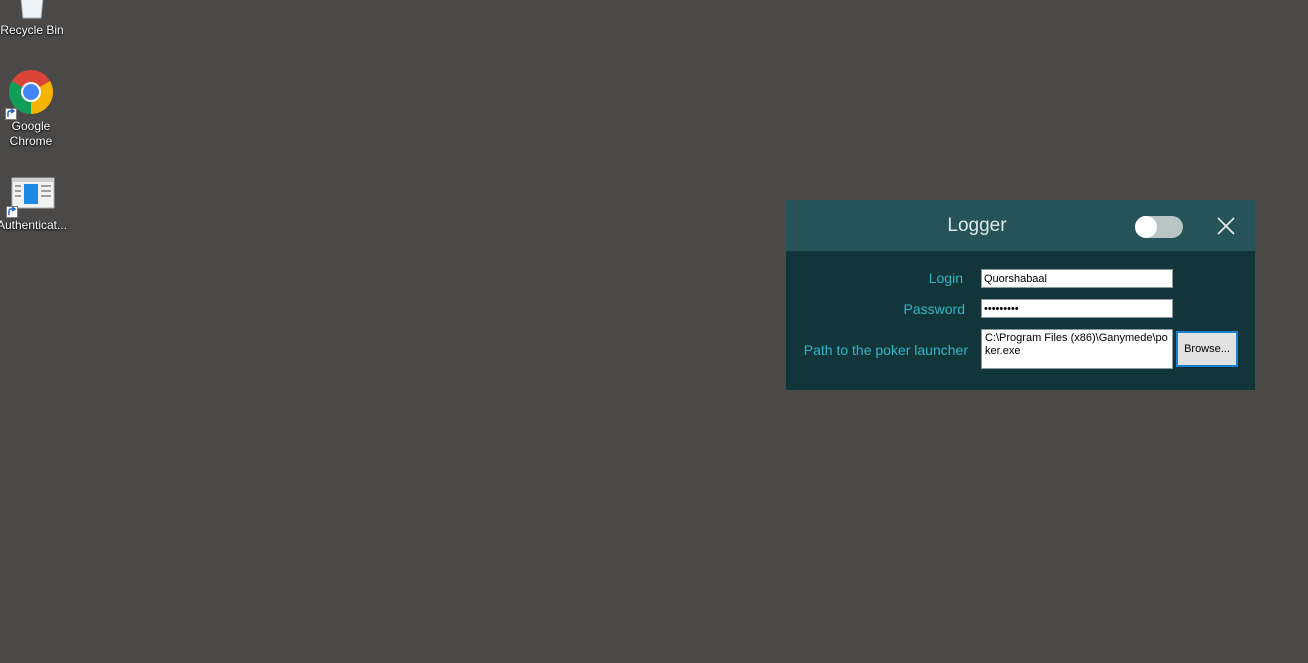 The height and width of the screenshot is (663, 1308). What do you see at coordinates (32, 11) in the screenshot?
I see `recycle-bin-icon` at bounding box center [32, 11].